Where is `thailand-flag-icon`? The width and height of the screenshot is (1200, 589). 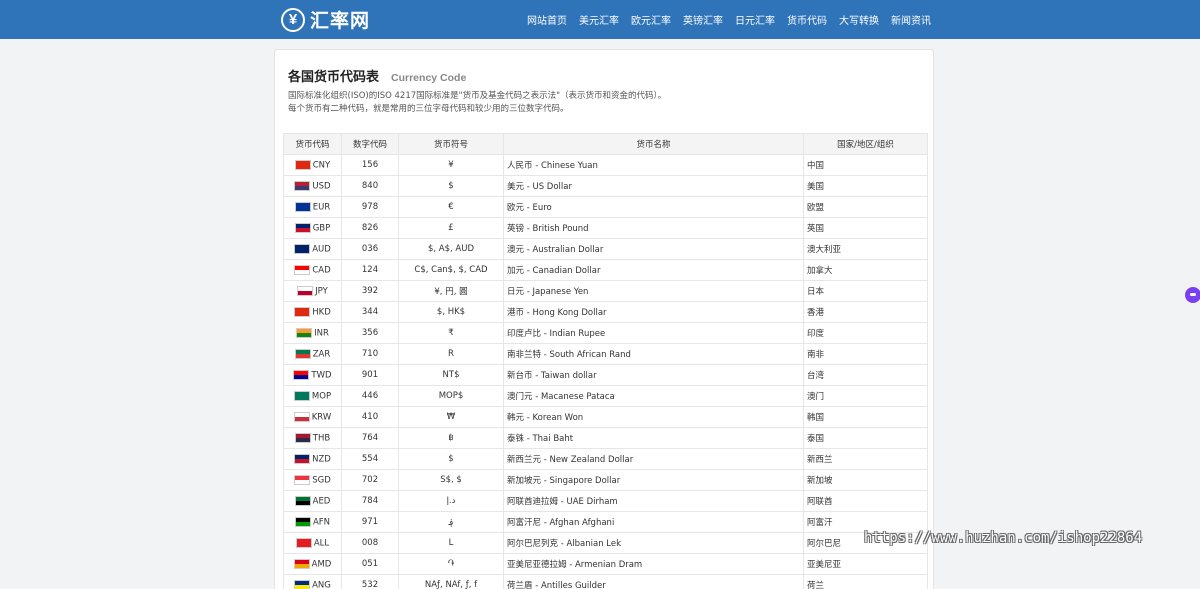 thailand-flag-icon is located at coordinates (302, 437).